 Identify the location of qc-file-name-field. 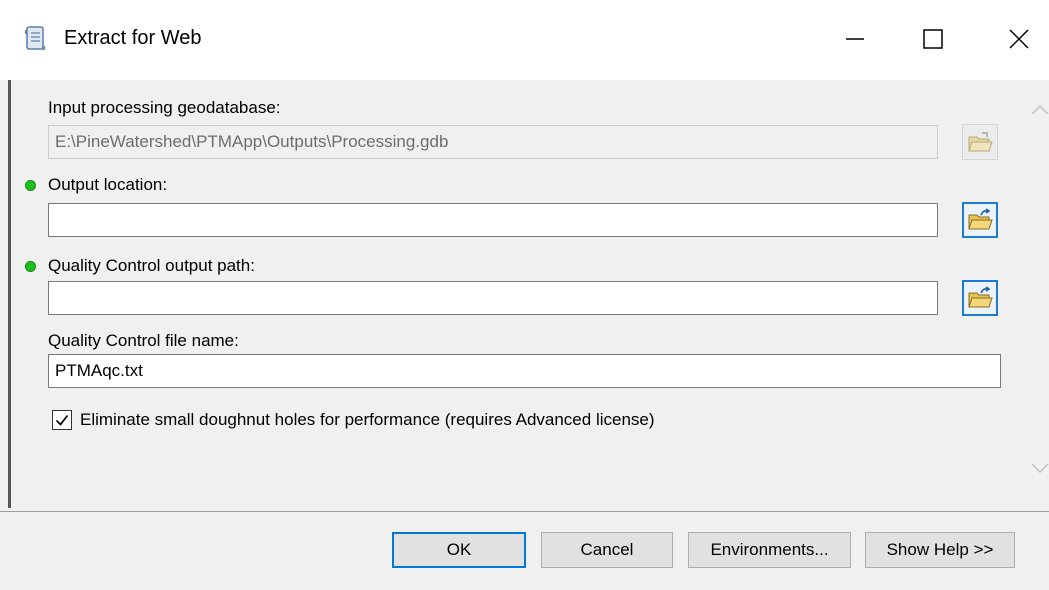
(524, 371).